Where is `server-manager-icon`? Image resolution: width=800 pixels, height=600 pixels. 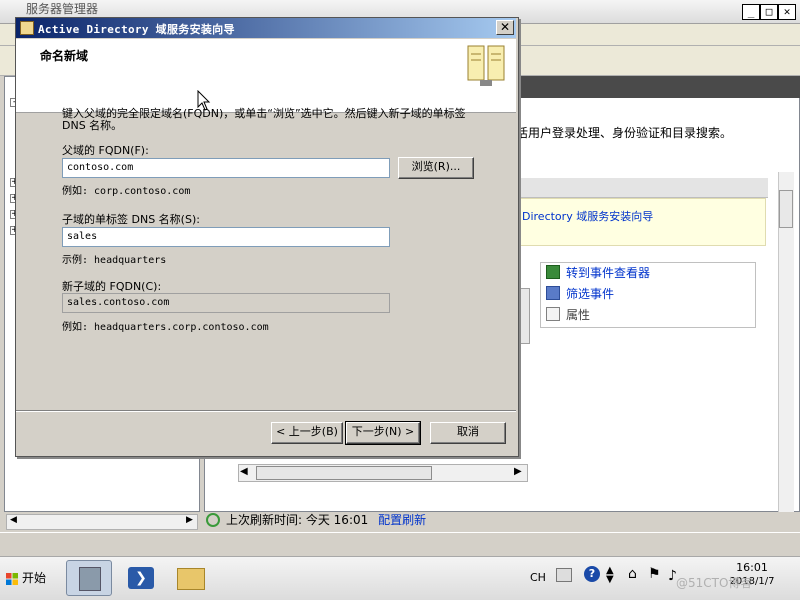
server-manager-icon is located at coordinates (90, 579).